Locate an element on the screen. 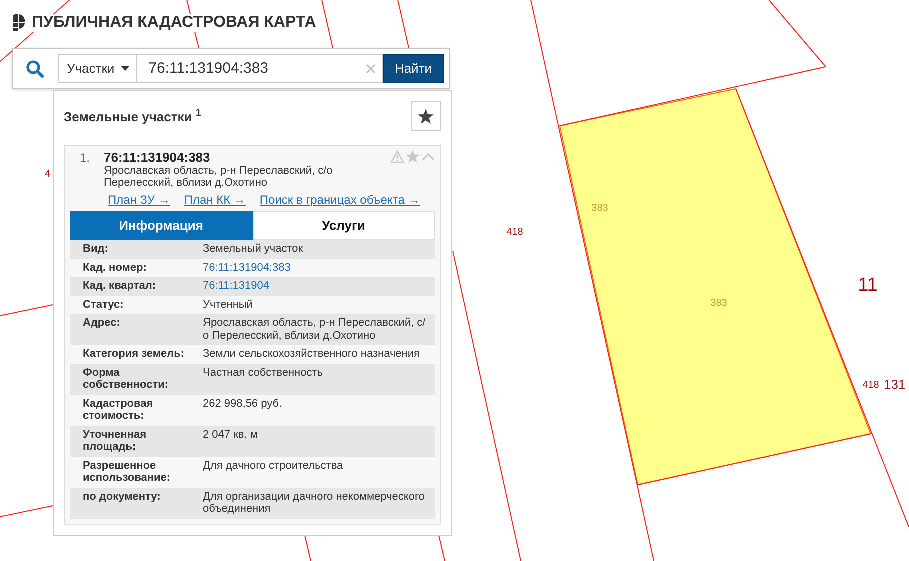 Image resolution: width=909 pixels, height=561 pixels. field-label: Форма собственности: is located at coordinates (126, 379).